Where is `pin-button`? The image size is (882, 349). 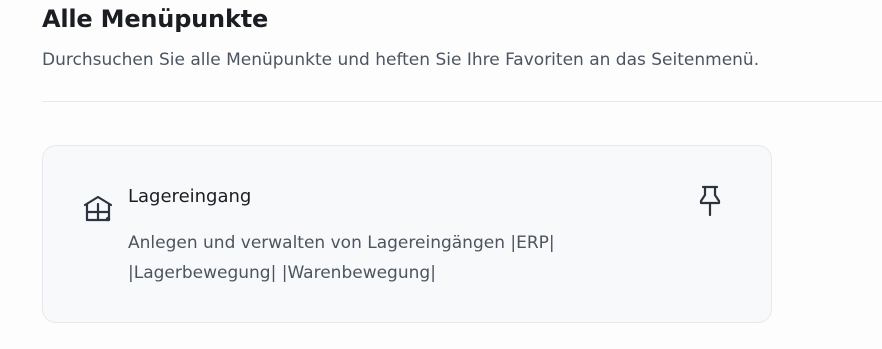
pin-button is located at coordinates (710, 201).